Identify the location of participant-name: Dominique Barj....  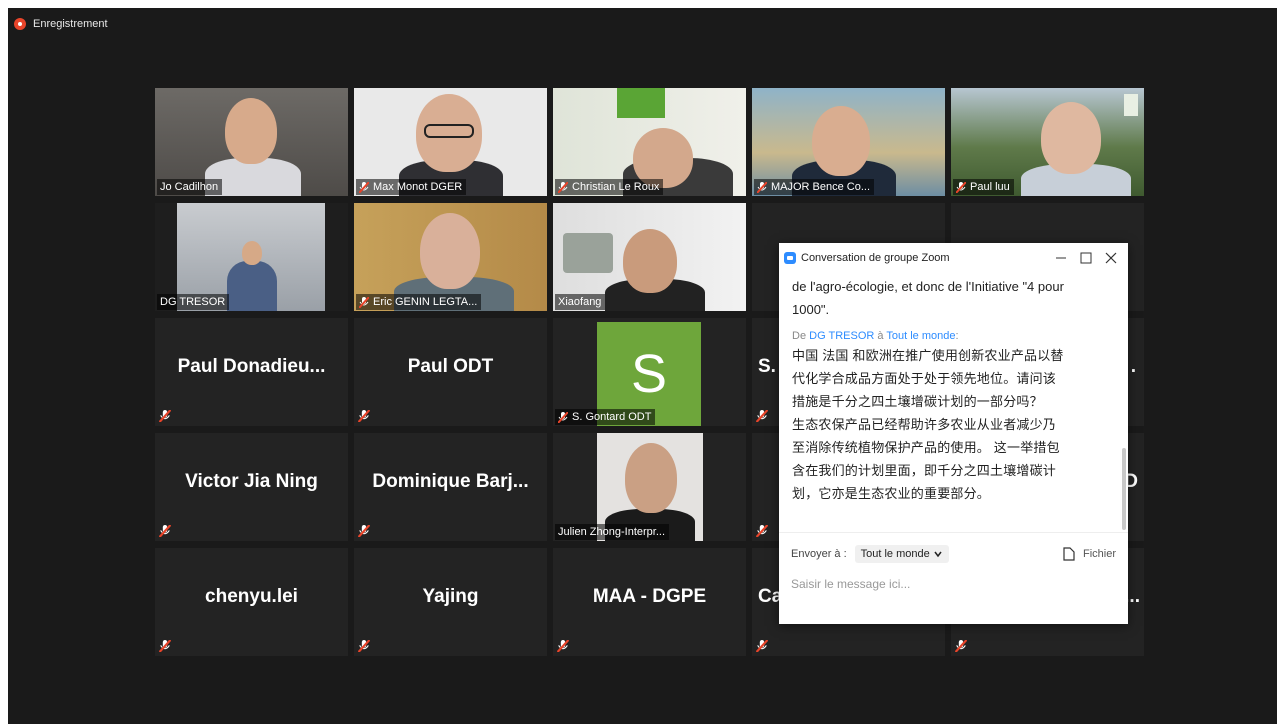
(450, 481).